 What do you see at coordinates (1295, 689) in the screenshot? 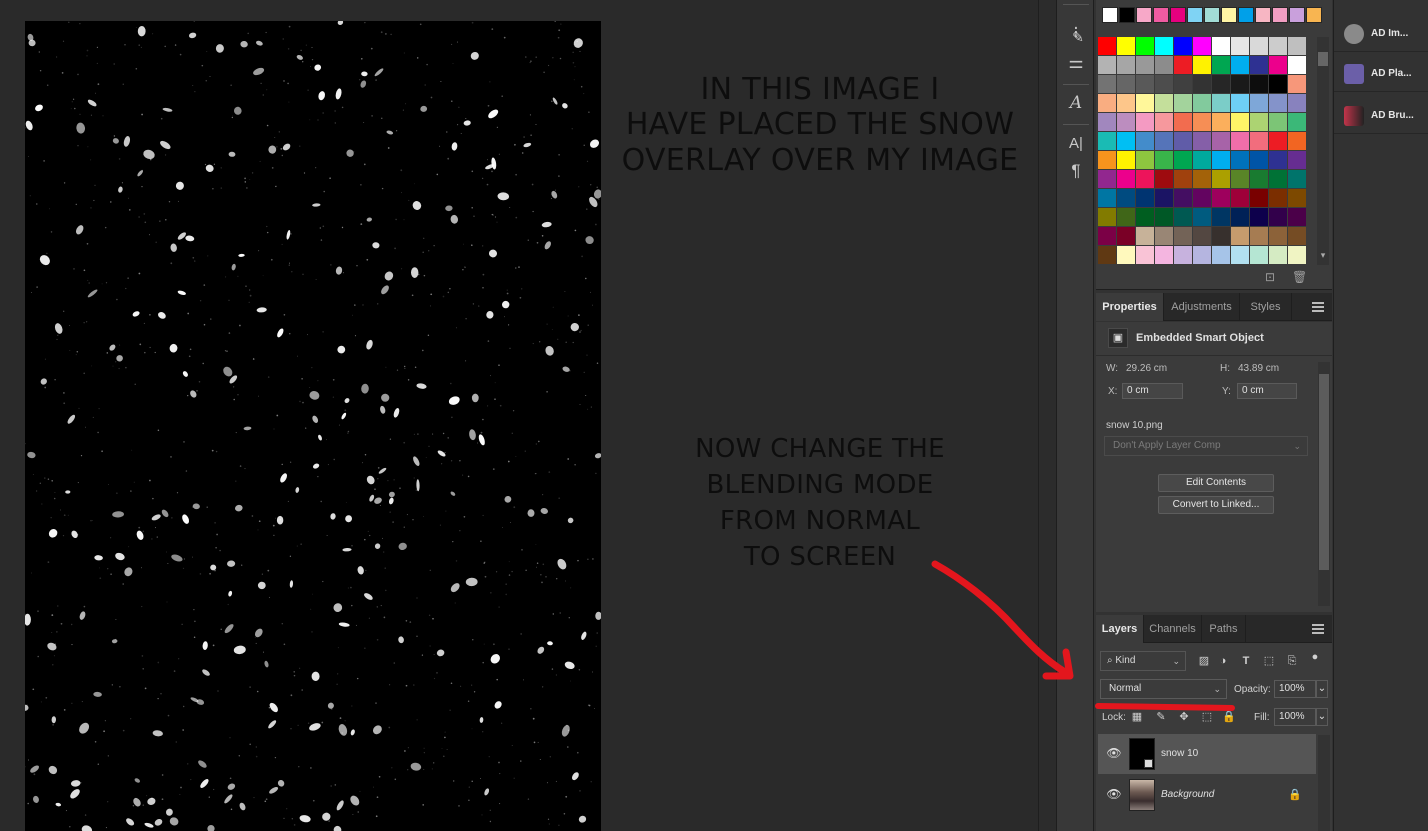
I see `opacity-field: 100%` at bounding box center [1295, 689].